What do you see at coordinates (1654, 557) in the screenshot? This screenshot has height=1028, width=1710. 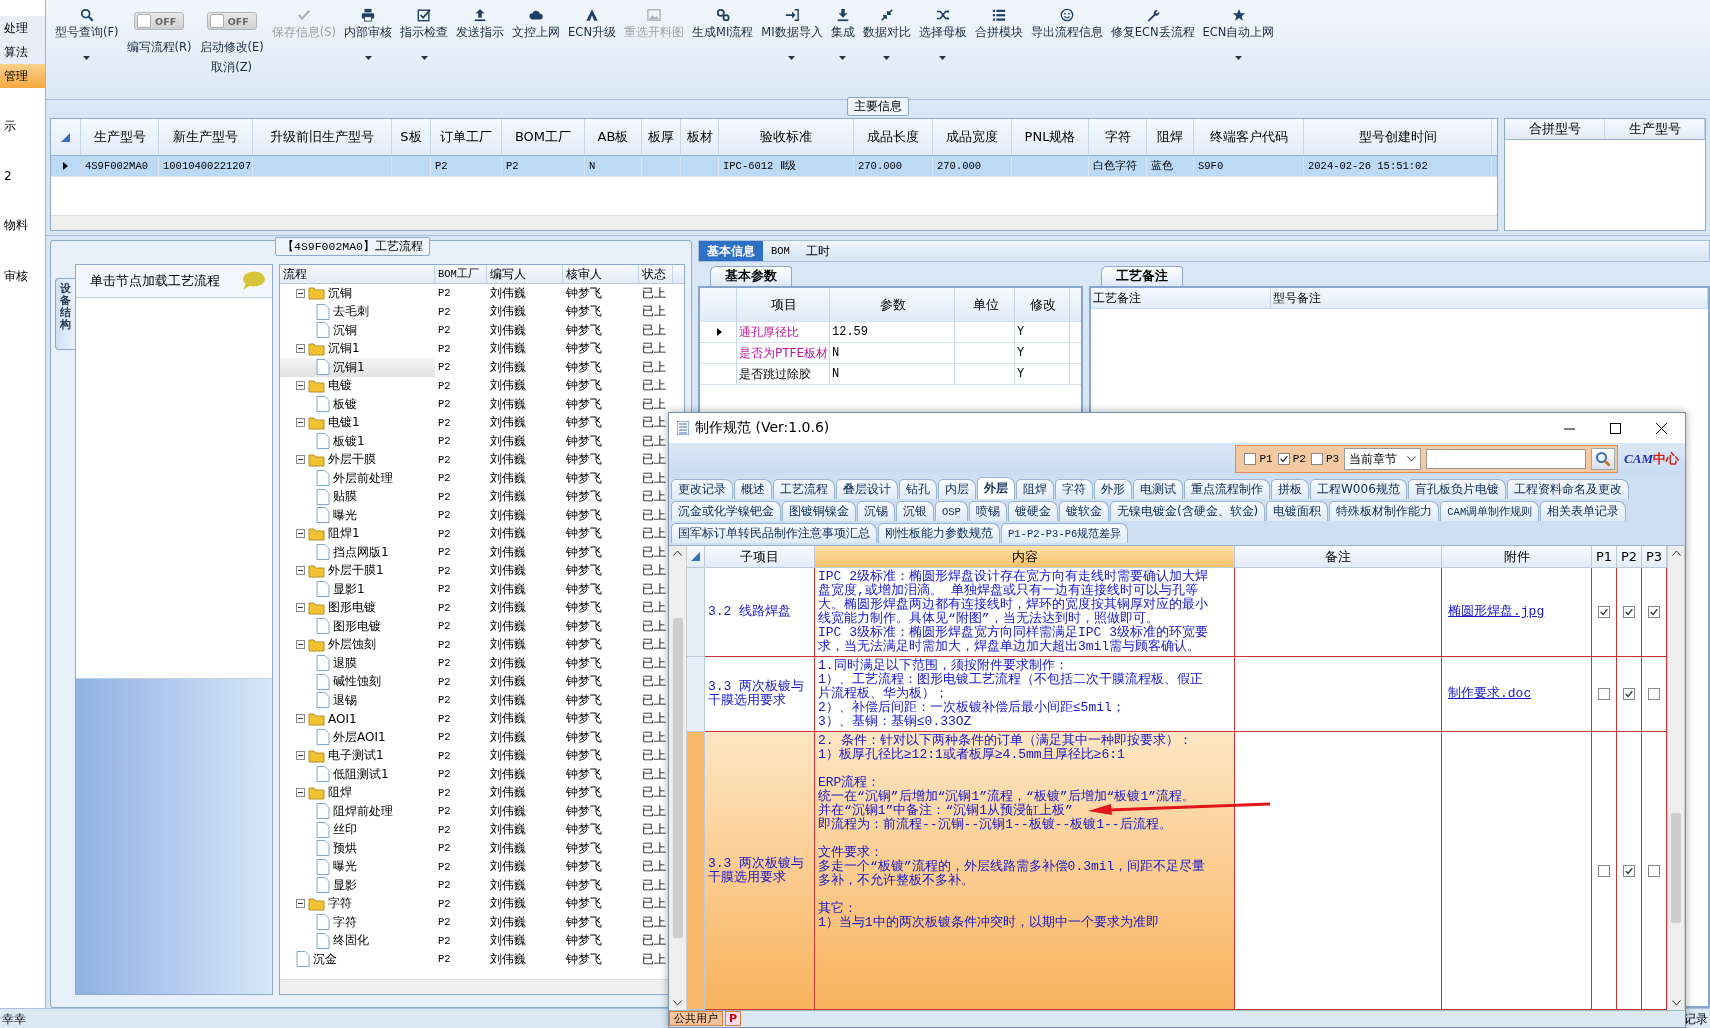 I see `column-header: P3` at bounding box center [1654, 557].